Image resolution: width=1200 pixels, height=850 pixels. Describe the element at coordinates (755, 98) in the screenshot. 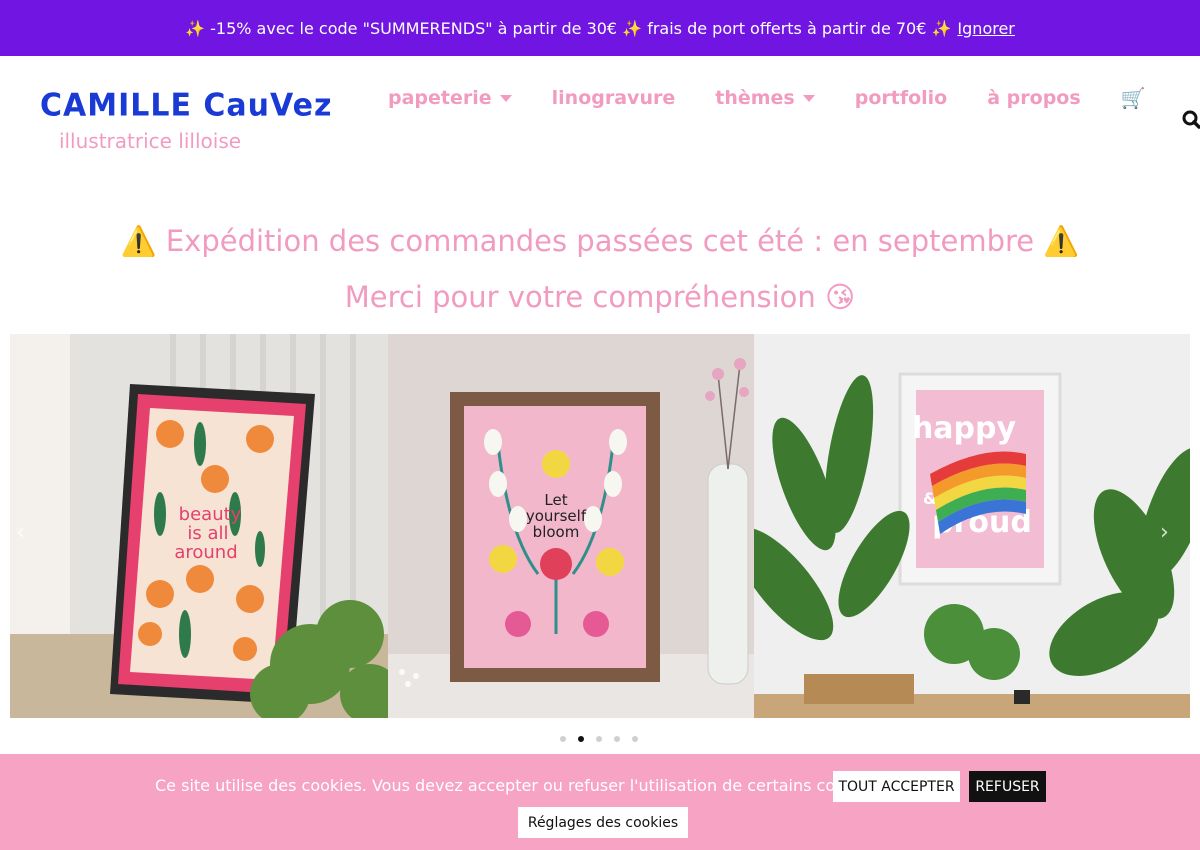

I see `nav-item-label: thèmes` at that location.